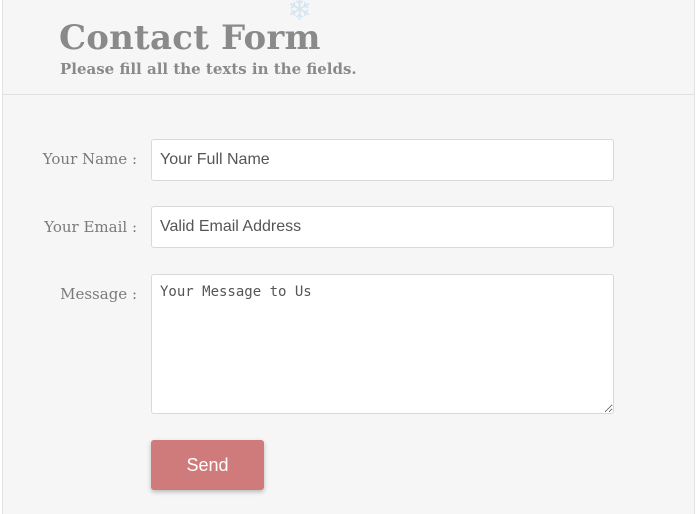 The height and width of the screenshot is (514, 697). I want to click on name-label: Your Name :, so click(89, 159).